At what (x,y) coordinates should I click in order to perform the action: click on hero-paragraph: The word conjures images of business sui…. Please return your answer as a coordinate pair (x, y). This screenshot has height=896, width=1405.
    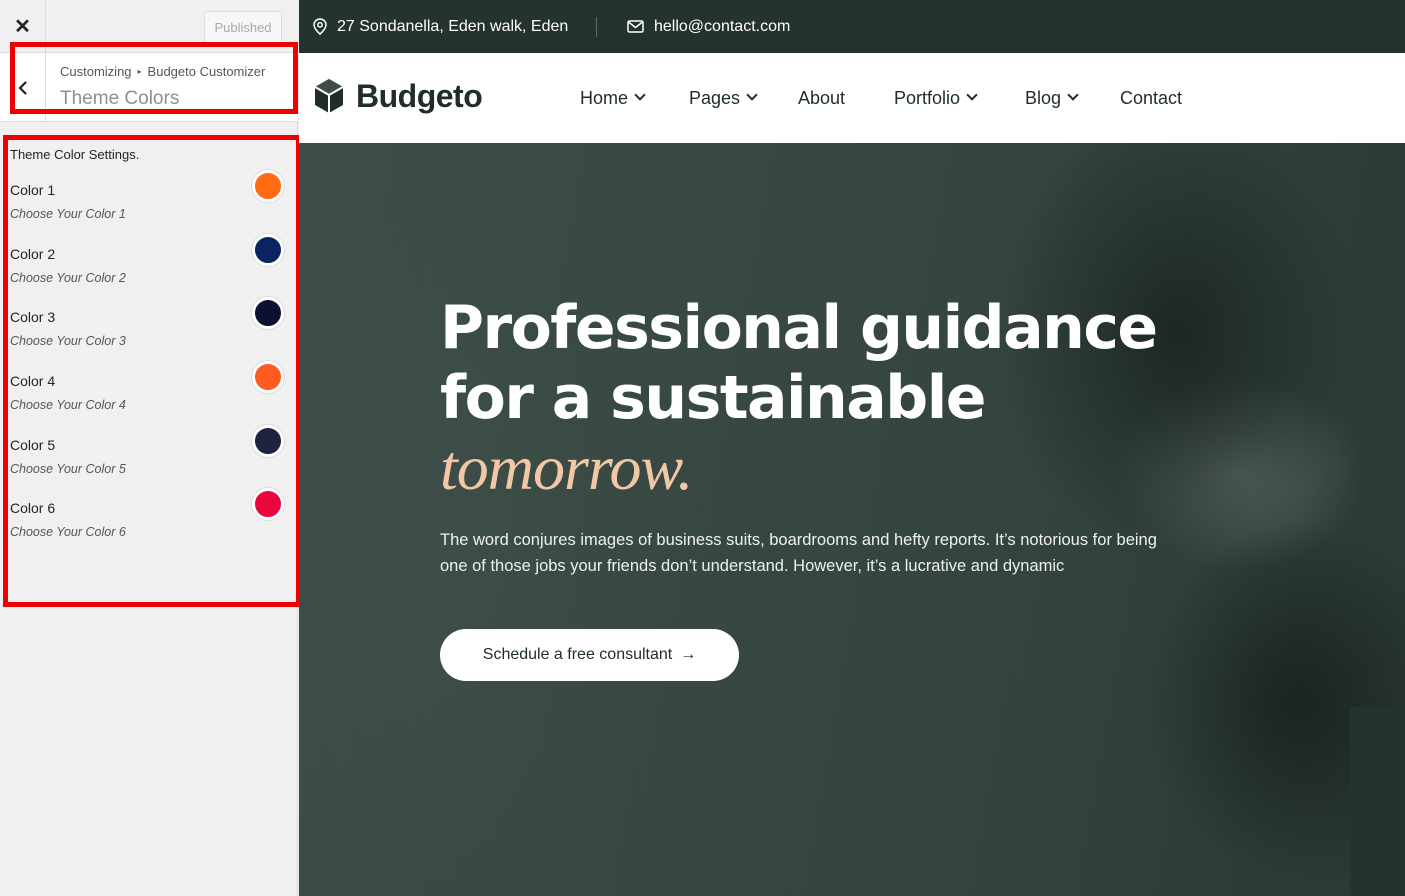
    Looking at the image, I should click on (798, 553).